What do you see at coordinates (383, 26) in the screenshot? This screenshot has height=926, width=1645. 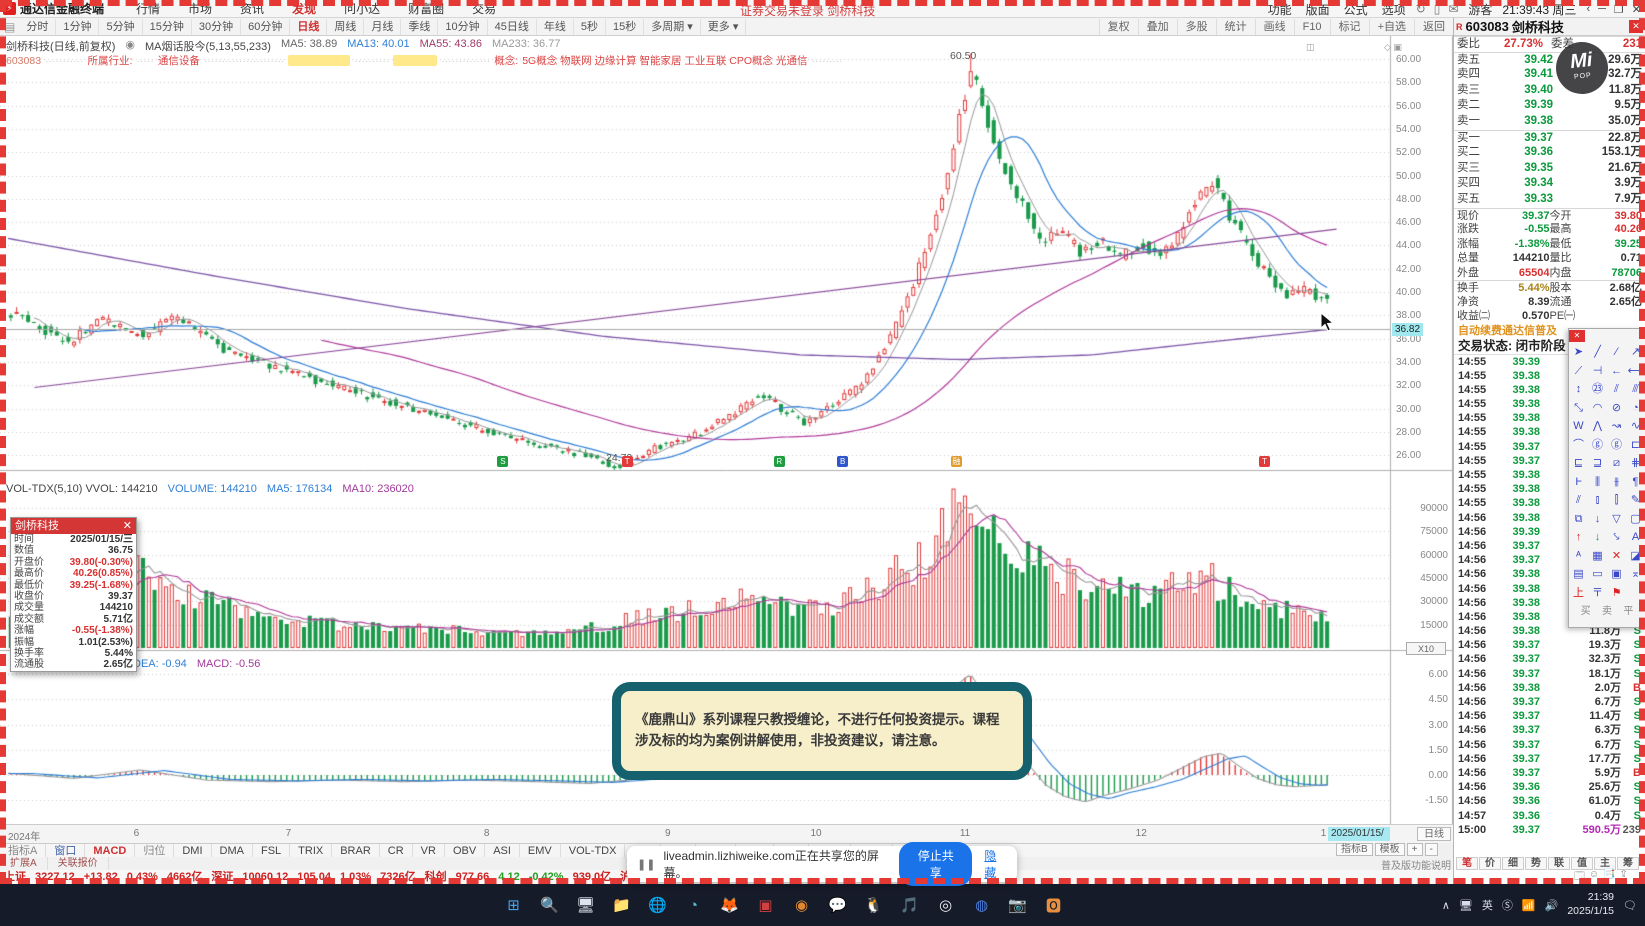 I see `period-tab-月线: 月线` at bounding box center [383, 26].